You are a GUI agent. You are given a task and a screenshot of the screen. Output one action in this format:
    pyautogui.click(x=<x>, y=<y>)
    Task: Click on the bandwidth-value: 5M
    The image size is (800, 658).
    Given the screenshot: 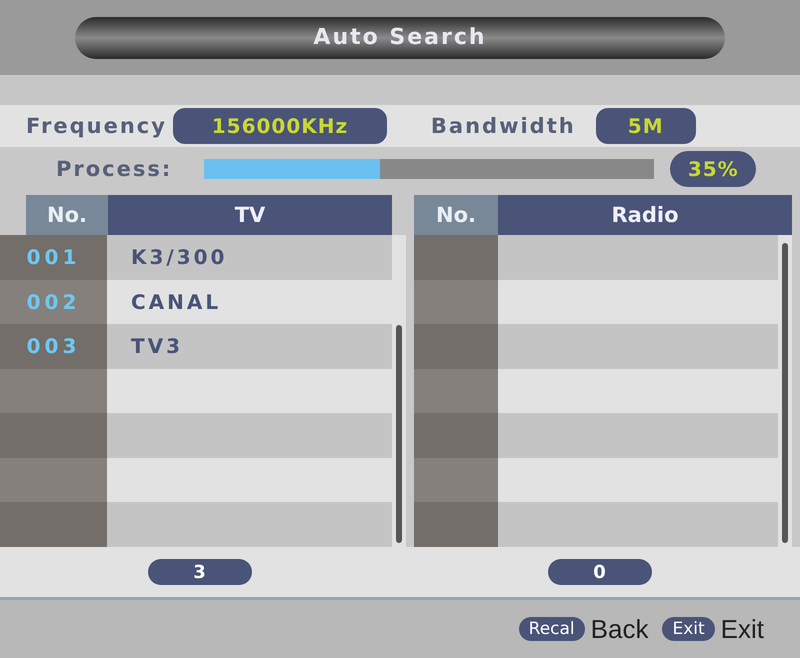 What is the action you would take?
    pyautogui.click(x=646, y=126)
    